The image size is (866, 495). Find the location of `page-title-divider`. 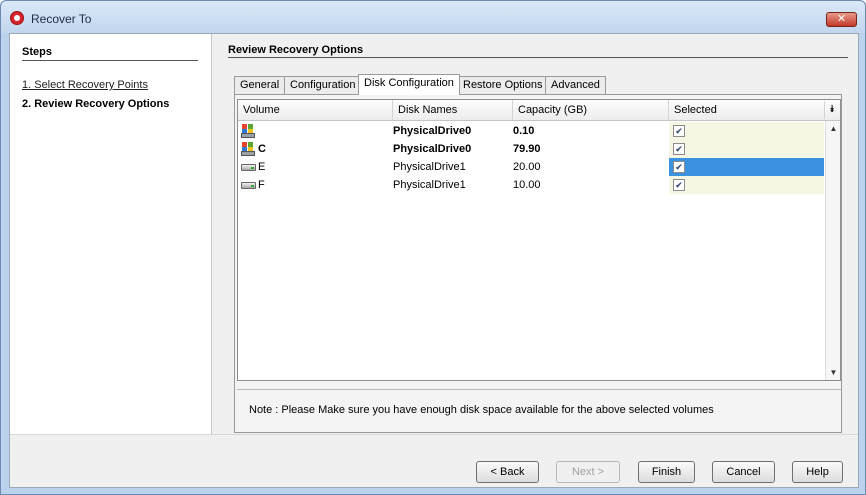

page-title-divider is located at coordinates (538, 57).